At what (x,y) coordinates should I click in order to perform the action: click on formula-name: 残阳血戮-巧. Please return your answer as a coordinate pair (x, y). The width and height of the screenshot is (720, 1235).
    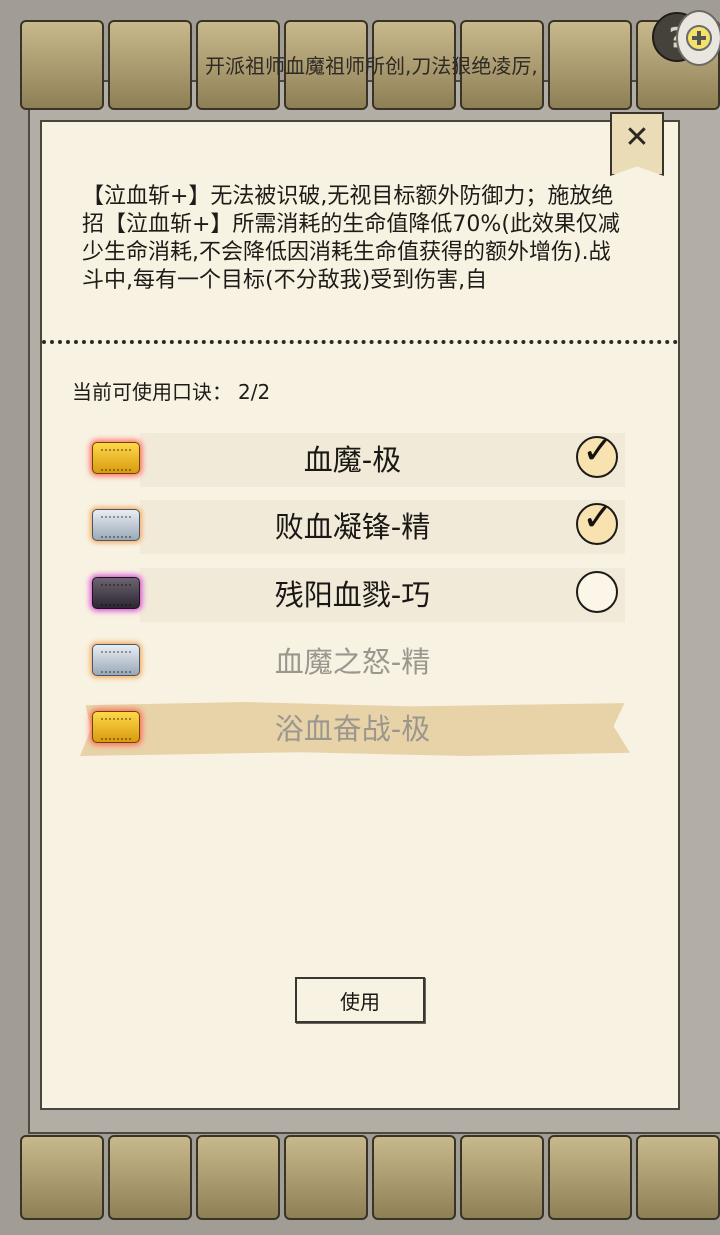
    Looking at the image, I should click on (352, 595).